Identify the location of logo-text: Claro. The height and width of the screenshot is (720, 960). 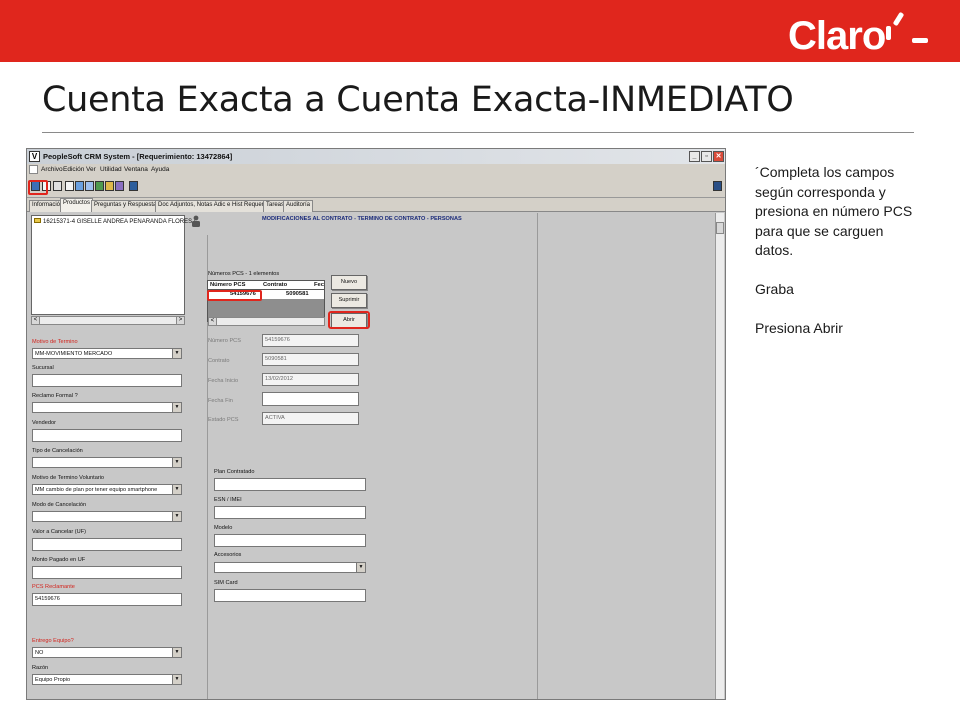
(837, 36).